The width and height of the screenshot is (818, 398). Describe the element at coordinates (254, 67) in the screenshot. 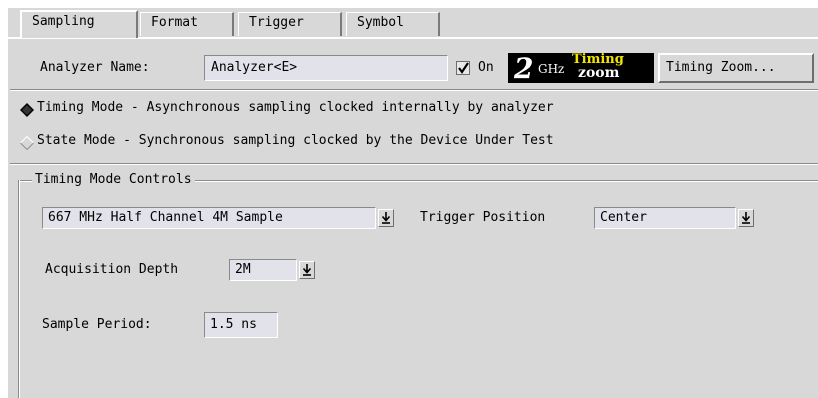

I see `analyzer-name-value: Analyzer<E>` at that location.